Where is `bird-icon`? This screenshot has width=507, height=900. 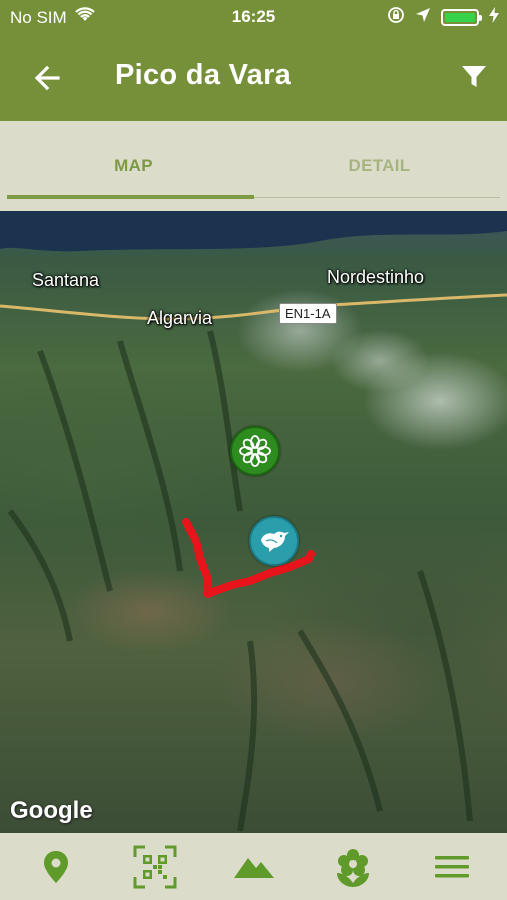
bird-icon is located at coordinates (275, 541).